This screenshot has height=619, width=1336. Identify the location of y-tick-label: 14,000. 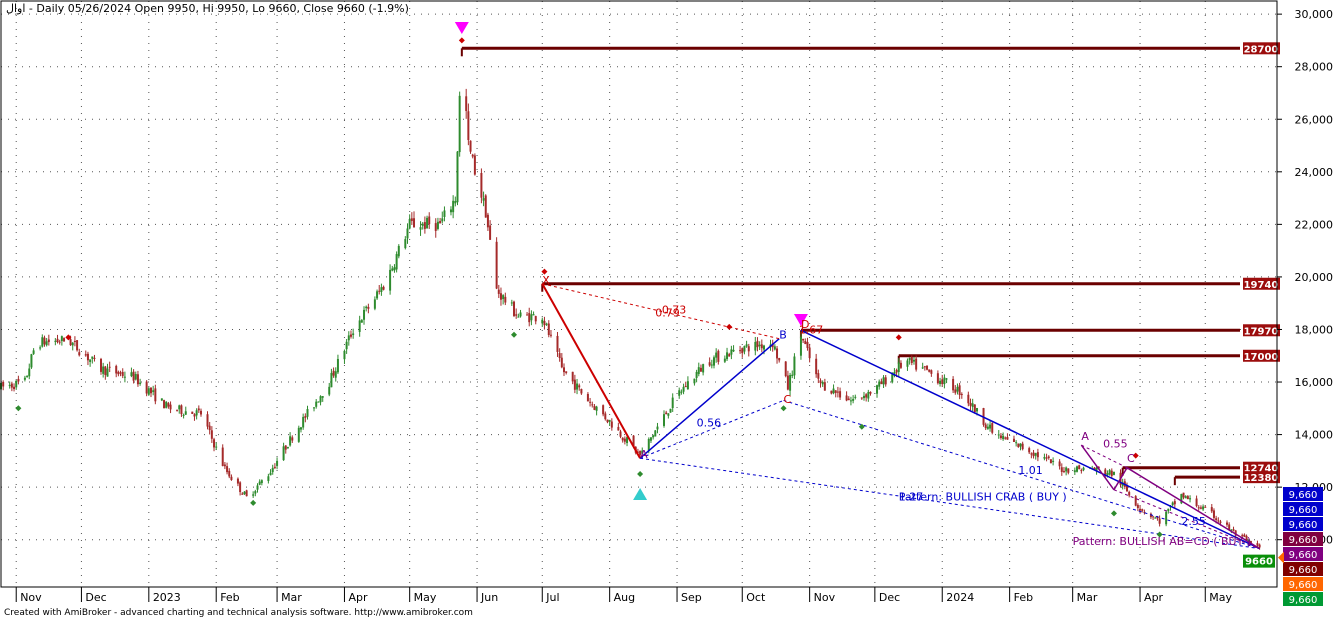
(1314, 435).